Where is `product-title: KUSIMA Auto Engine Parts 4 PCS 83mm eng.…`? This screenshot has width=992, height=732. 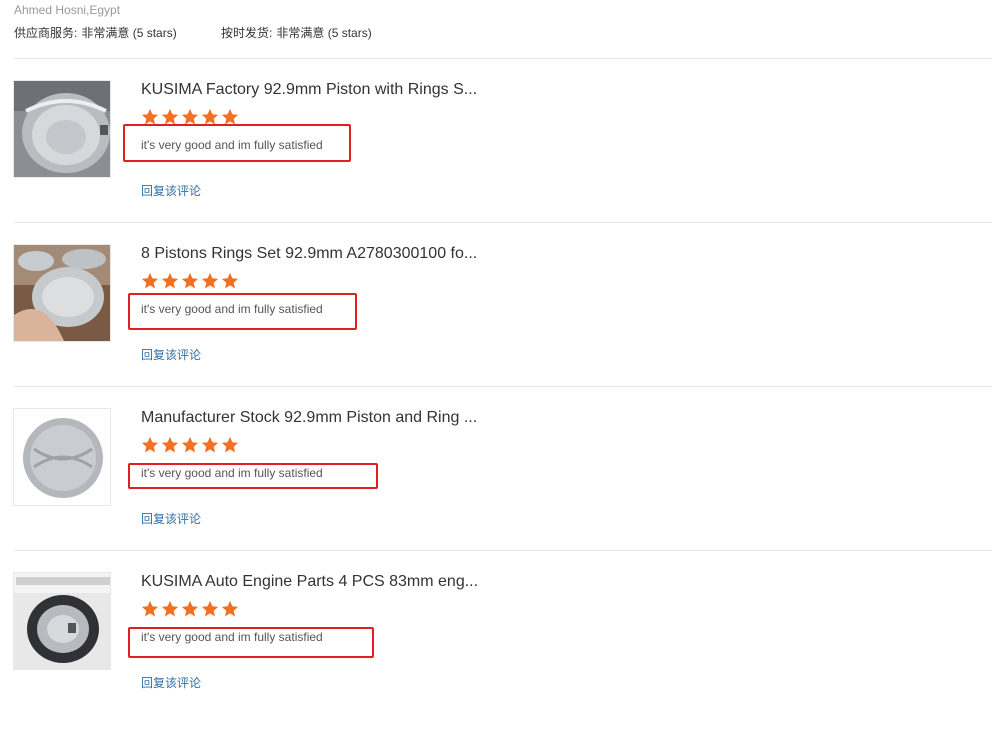
product-title: KUSIMA Auto Engine Parts 4 PCS 83mm eng.… is located at coordinates (313, 582).